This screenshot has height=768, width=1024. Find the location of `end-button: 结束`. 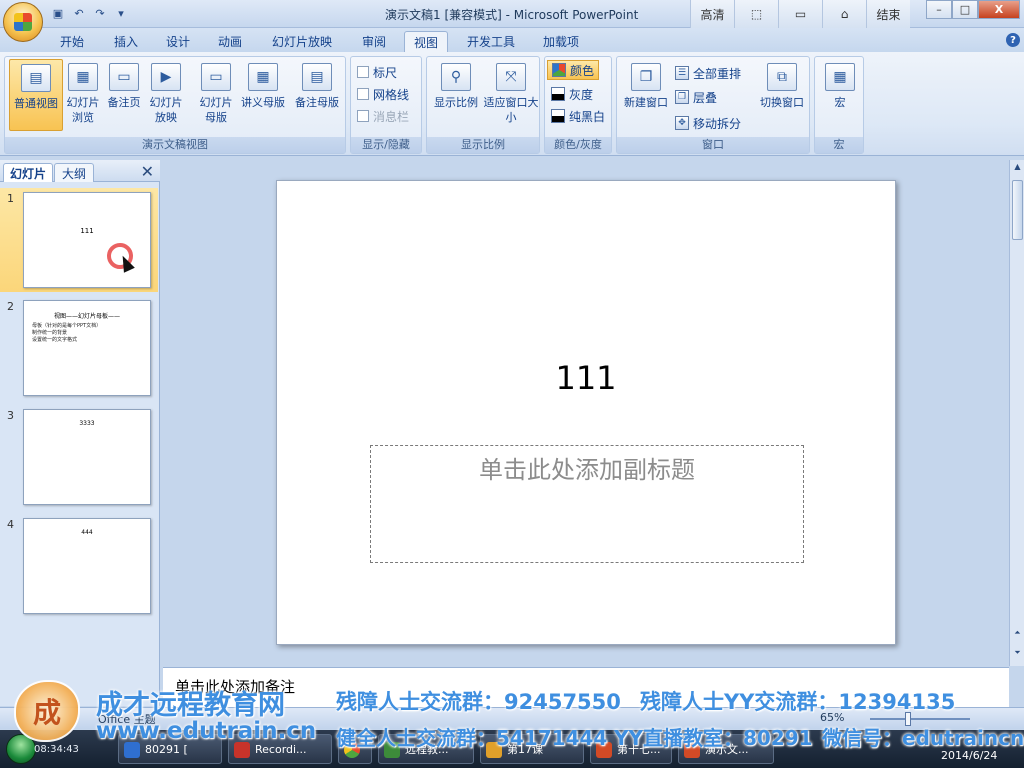

end-button: 结束 is located at coordinates (888, 14).